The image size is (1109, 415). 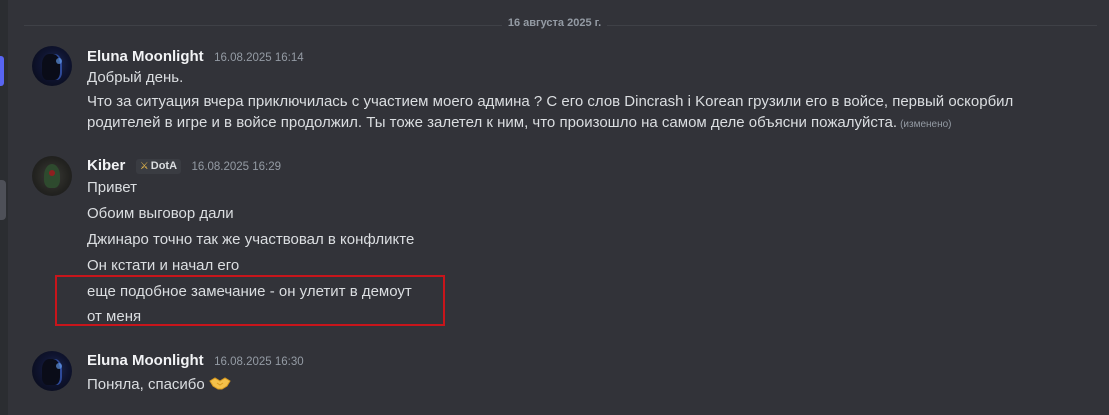 I want to click on username: Kiber, so click(x=106, y=165).